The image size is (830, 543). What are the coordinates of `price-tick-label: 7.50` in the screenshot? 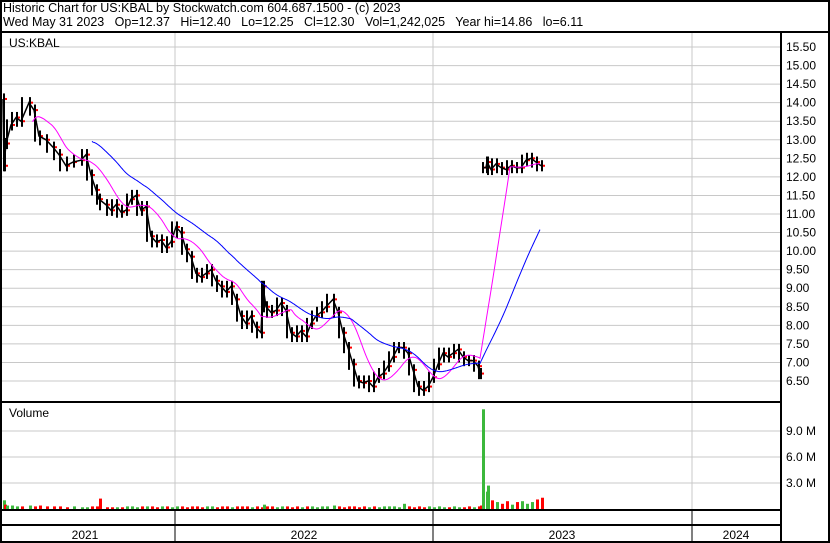 It's located at (798, 344).